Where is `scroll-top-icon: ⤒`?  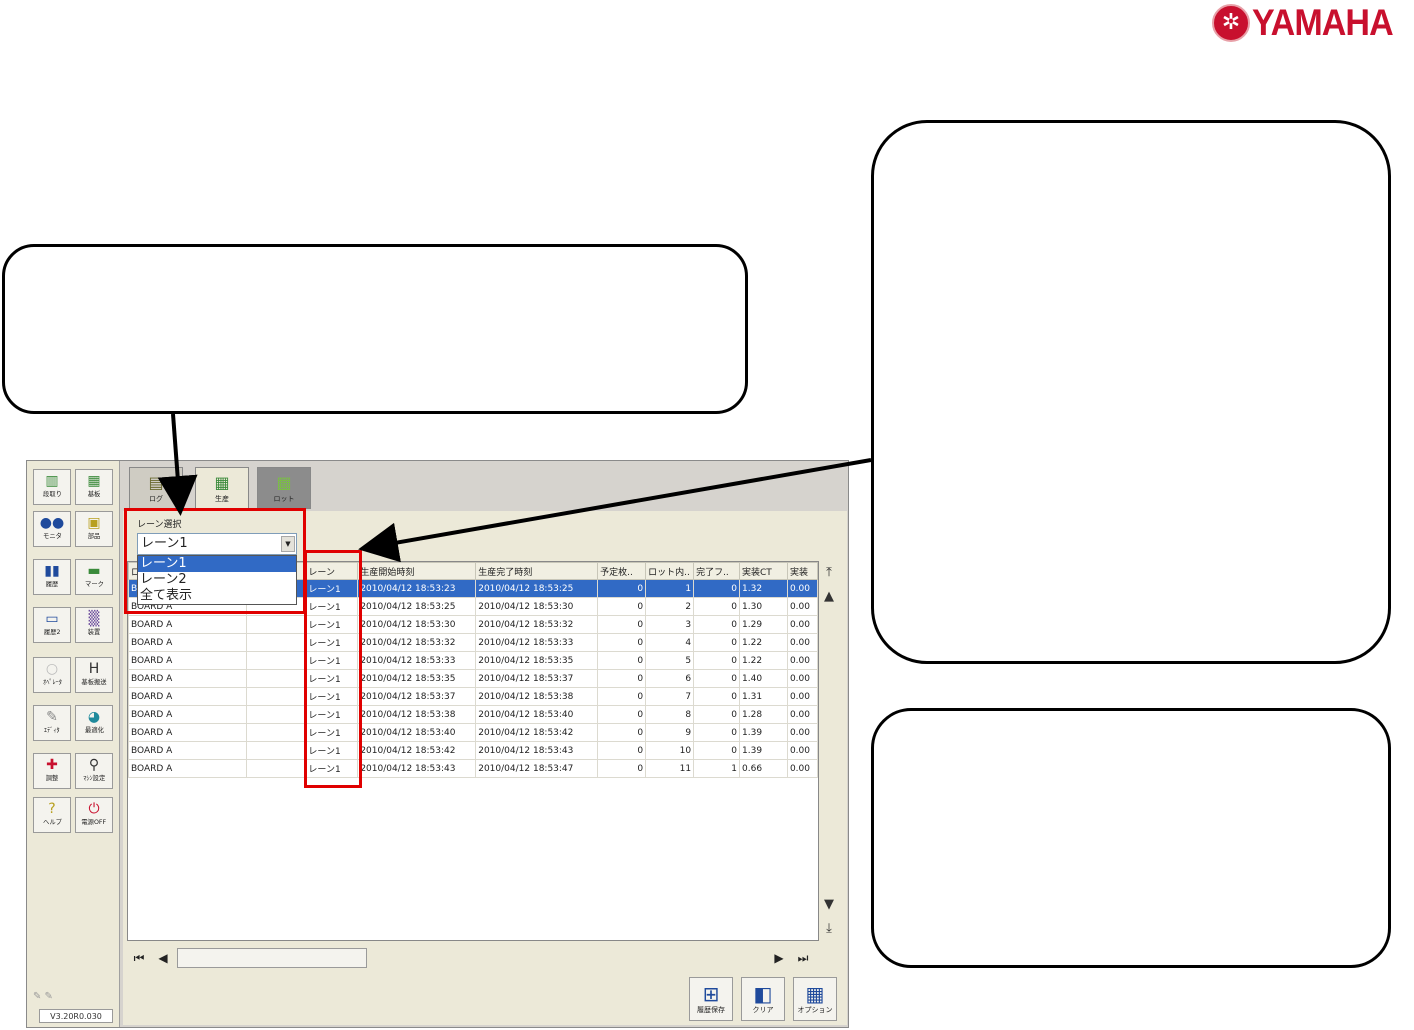 scroll-top-icon: ⤒ is located at coordinates (829, 573).